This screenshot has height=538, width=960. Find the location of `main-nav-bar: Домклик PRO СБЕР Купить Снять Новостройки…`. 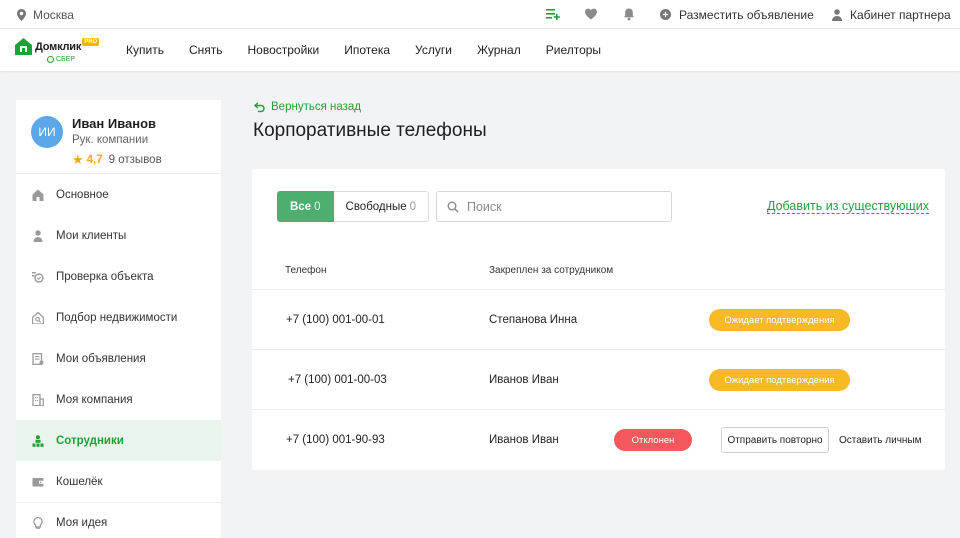

main-nav-bar: Домклик PRO СБЕР Купить Снять Новостройки… is located at coordinates (480, 50).